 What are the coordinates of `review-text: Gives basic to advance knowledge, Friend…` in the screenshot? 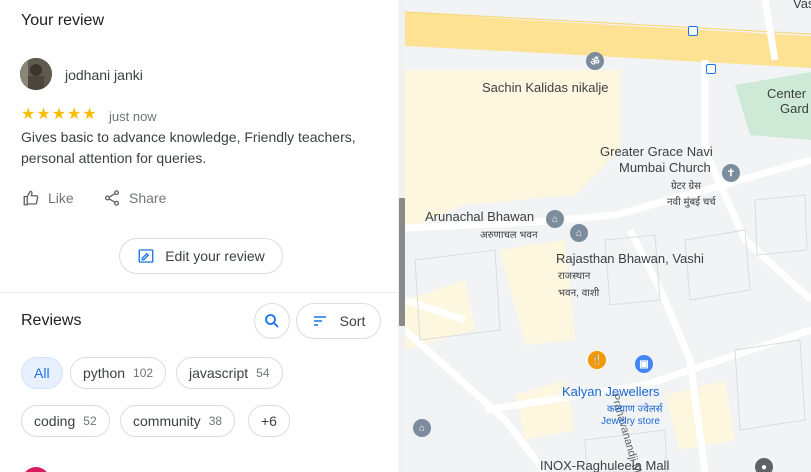 It's located at (188, 147).